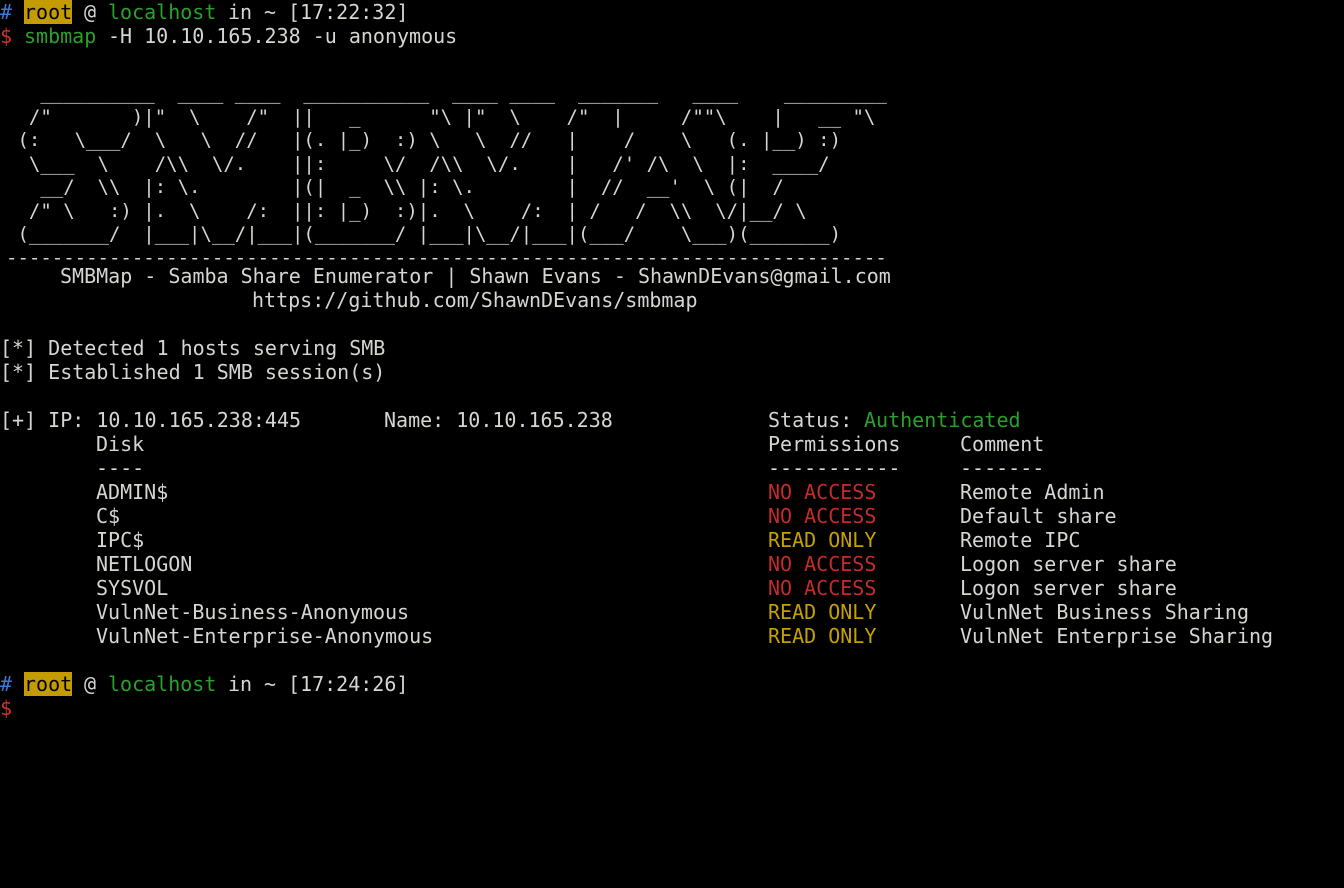  I want to click on session-message: [*] Established 1 SMB session(s), so click(193, 372).